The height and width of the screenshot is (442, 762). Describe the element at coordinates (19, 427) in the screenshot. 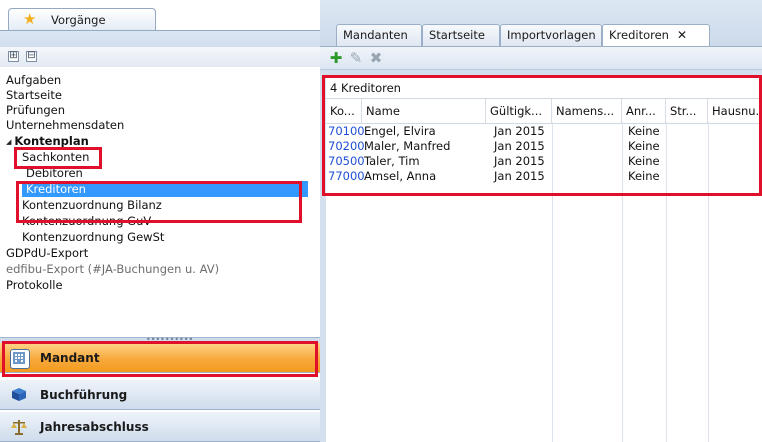

I see `scales-icon` at that location.